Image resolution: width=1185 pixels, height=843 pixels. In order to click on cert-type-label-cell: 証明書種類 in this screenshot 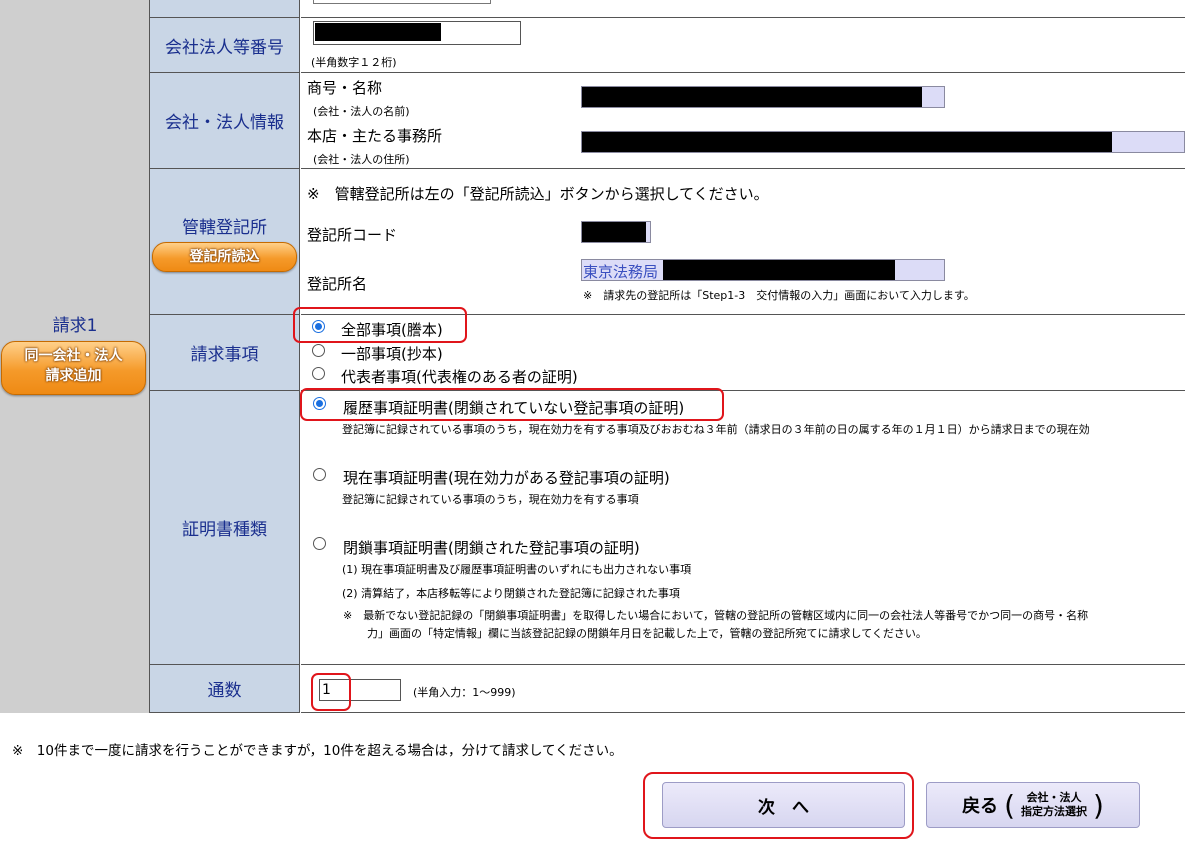, I will do `click(225, 528)`.